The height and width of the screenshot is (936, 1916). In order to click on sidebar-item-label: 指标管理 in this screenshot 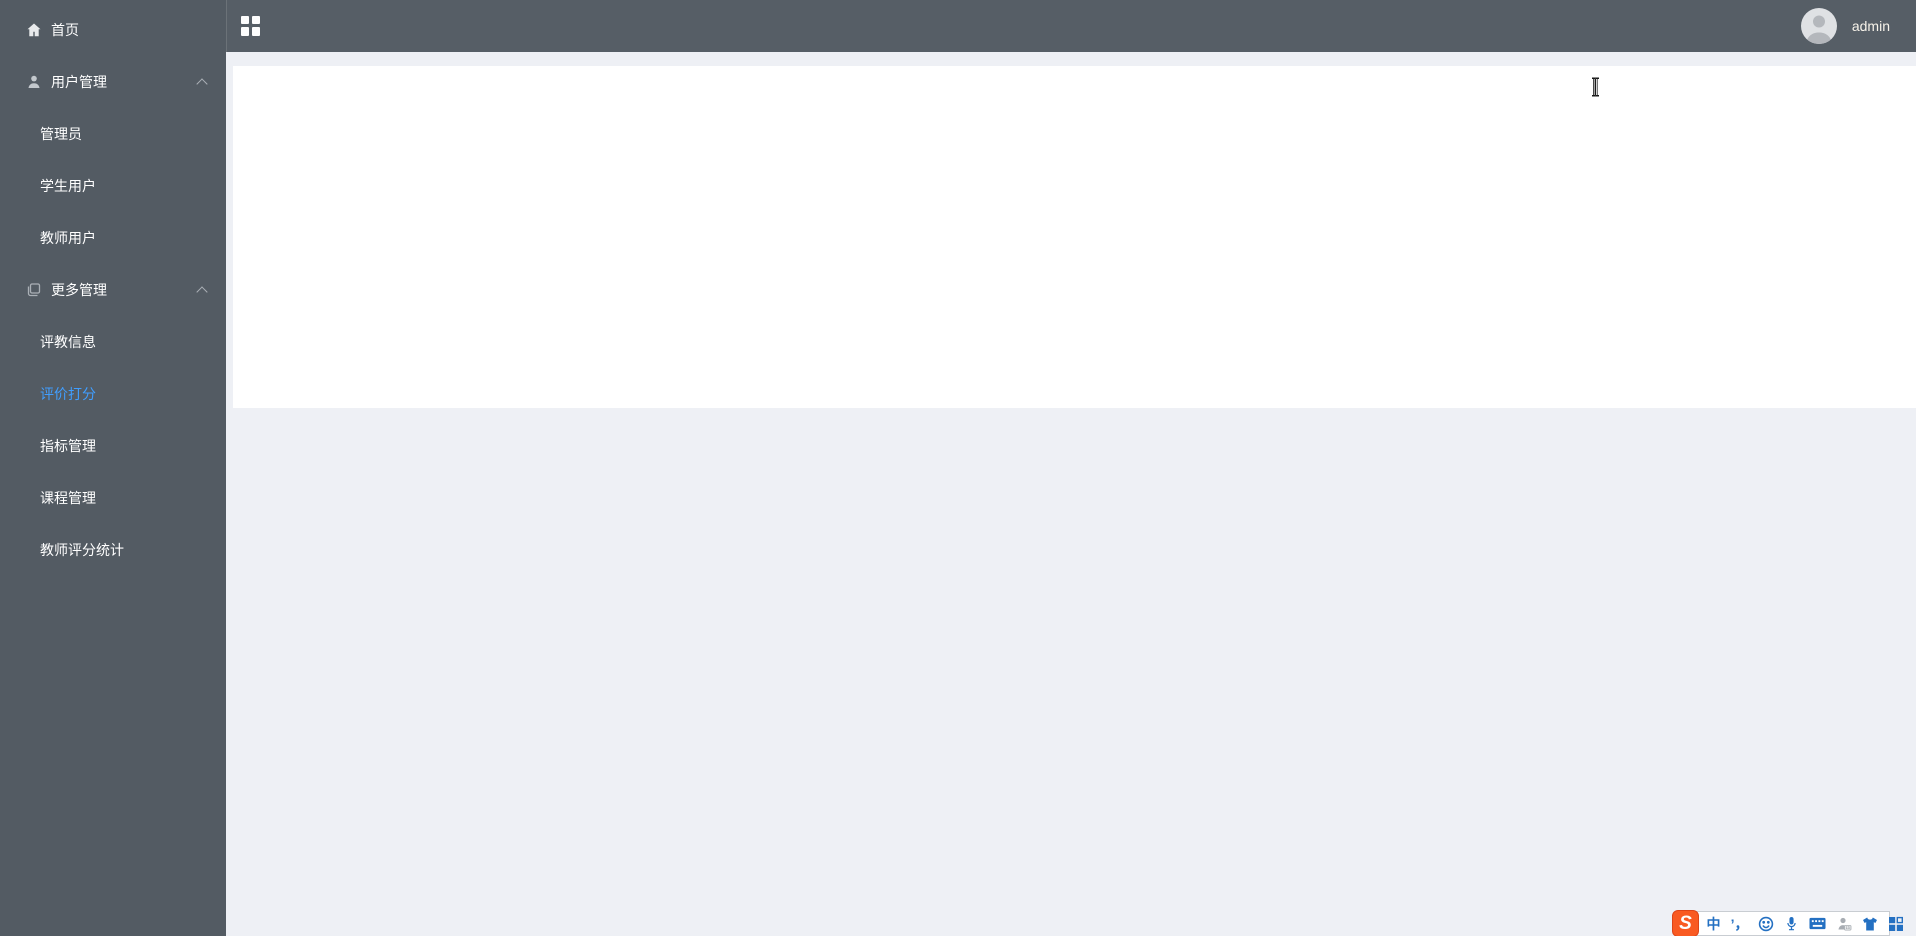, I will do `click(68, 446)`.